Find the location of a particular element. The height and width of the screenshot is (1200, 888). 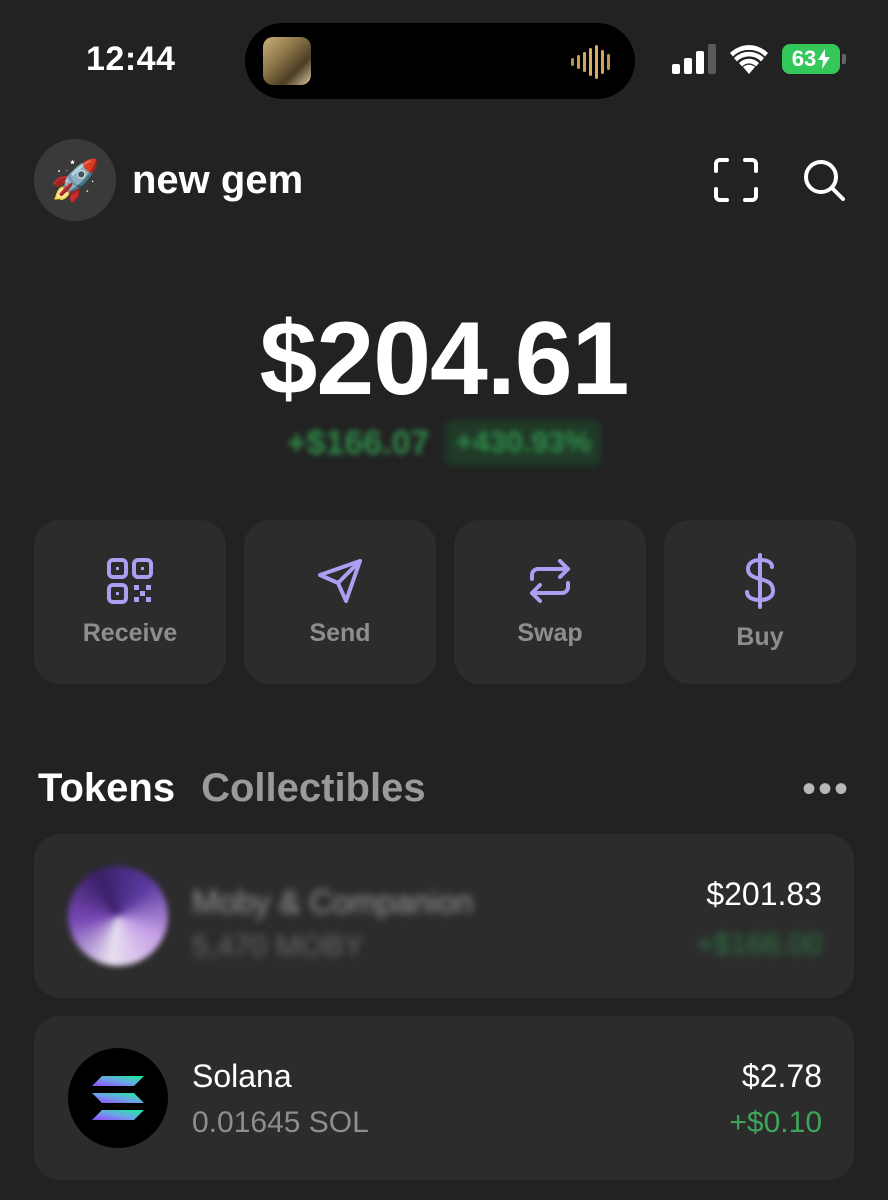

account-avatar: 🚀 is located at coordinates (75, 180).